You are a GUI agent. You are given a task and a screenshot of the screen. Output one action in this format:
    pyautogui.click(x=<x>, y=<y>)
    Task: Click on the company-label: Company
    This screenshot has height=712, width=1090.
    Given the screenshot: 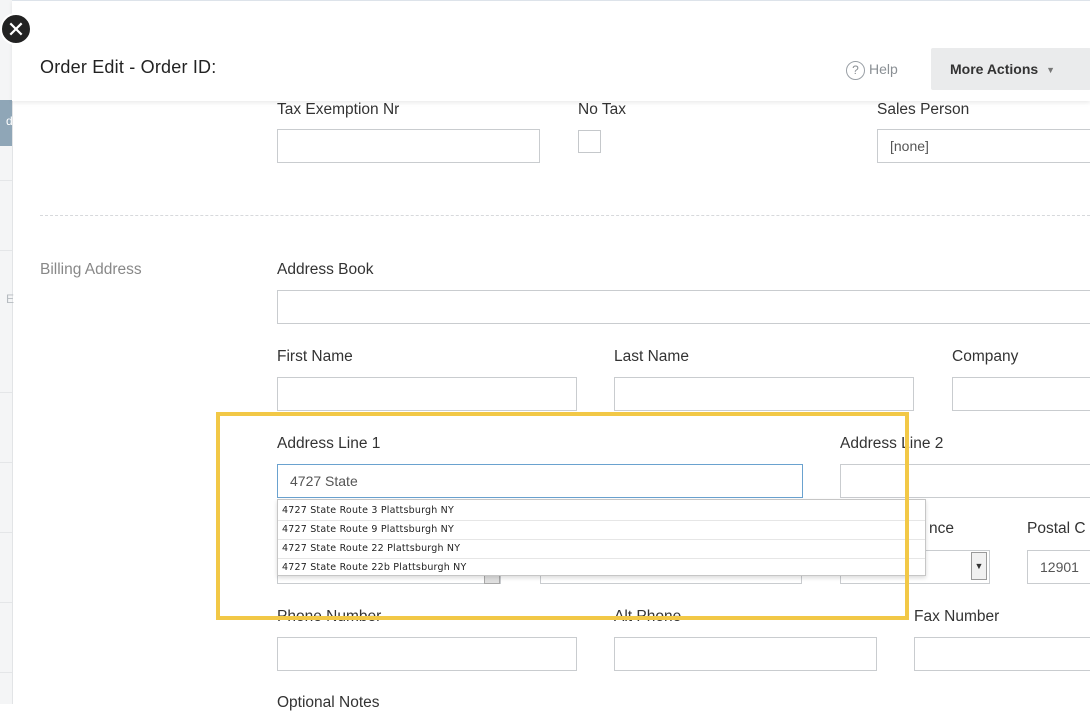 What is the action you would take?
    pyautogui.click(x=985, y=356)
    